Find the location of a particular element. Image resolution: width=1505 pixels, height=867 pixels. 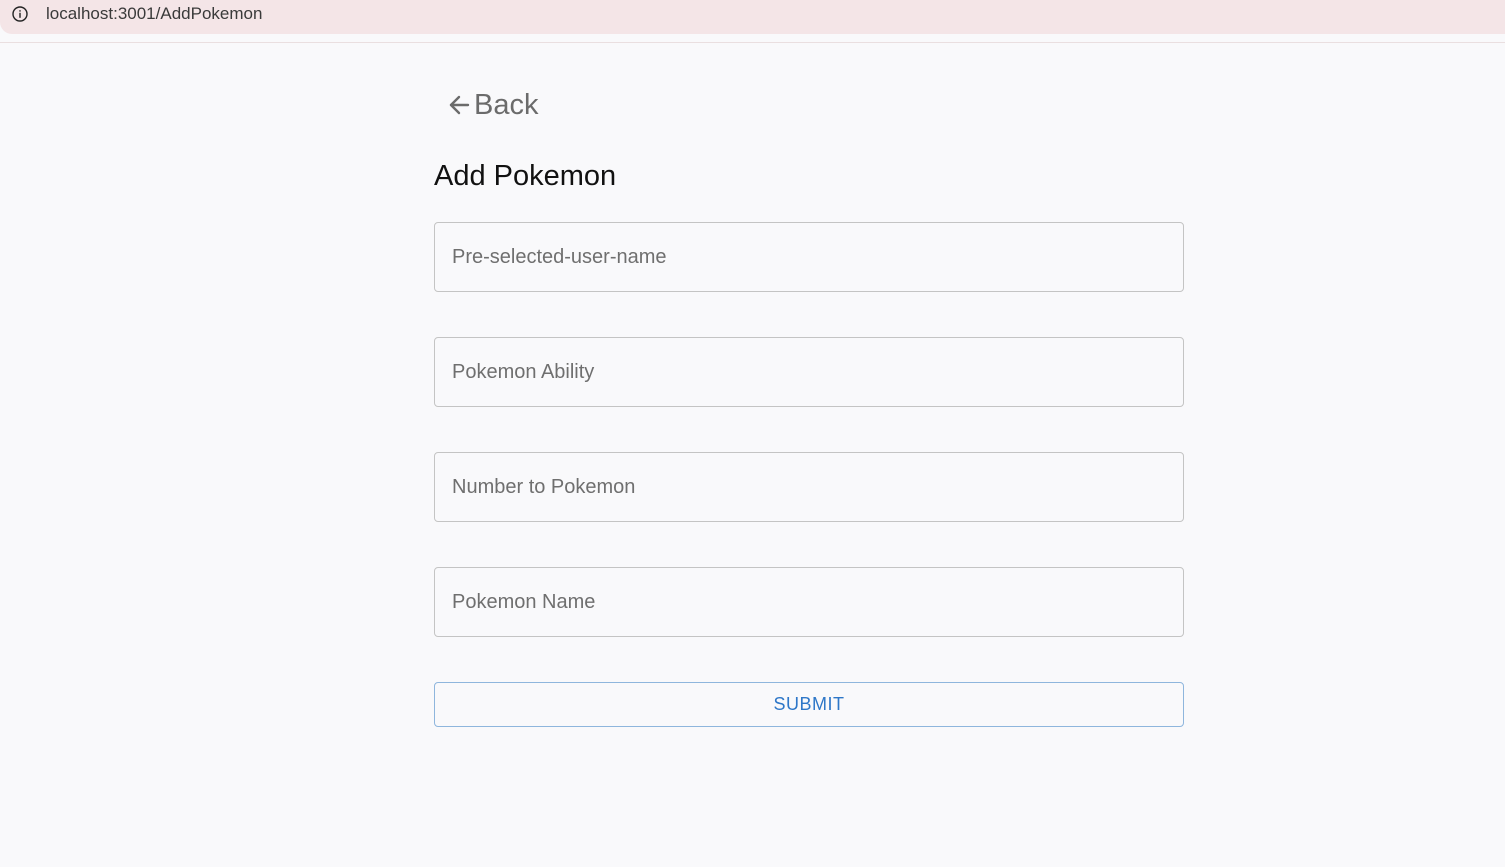

back-label: Back is located at coordinates (506, 105).